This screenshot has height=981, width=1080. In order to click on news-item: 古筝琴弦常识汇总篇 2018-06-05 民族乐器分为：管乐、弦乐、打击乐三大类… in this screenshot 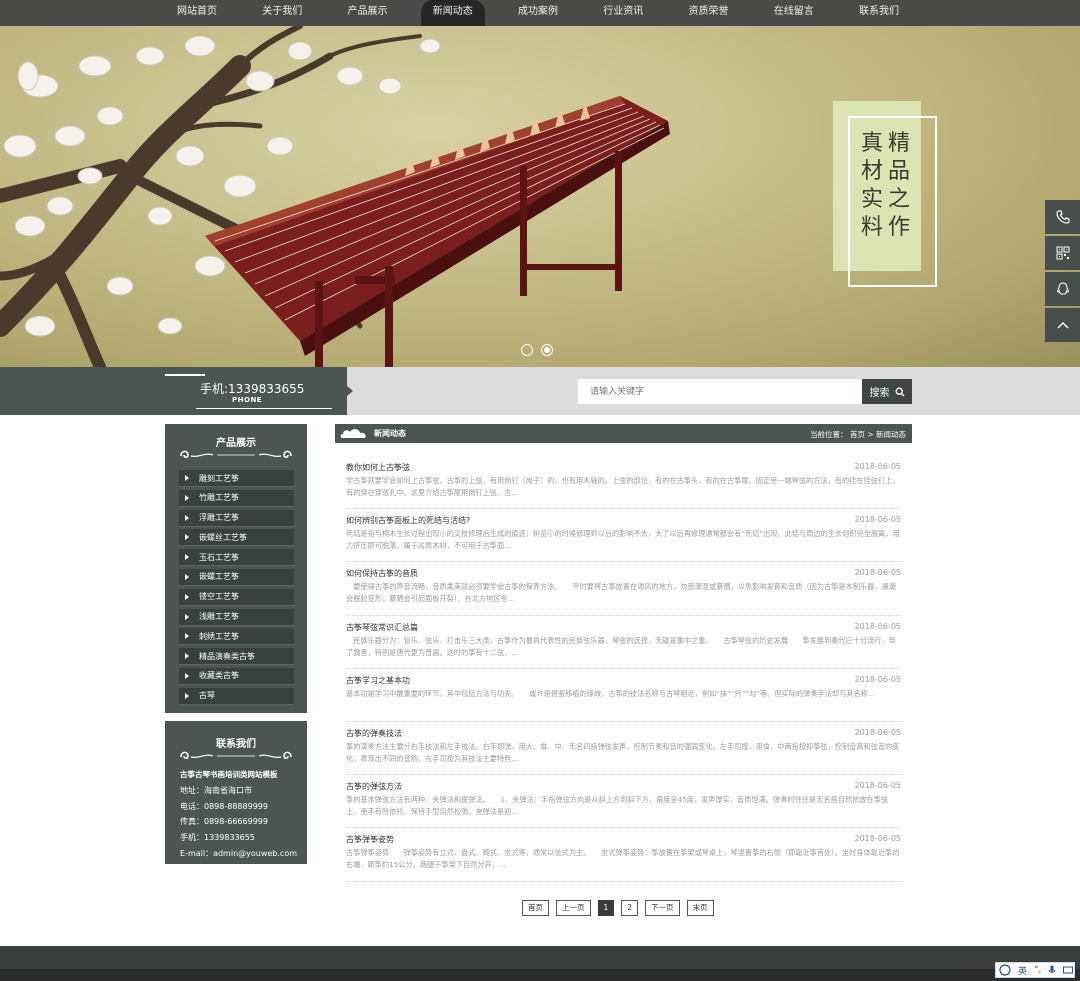, I will do `click(623, 642)`.